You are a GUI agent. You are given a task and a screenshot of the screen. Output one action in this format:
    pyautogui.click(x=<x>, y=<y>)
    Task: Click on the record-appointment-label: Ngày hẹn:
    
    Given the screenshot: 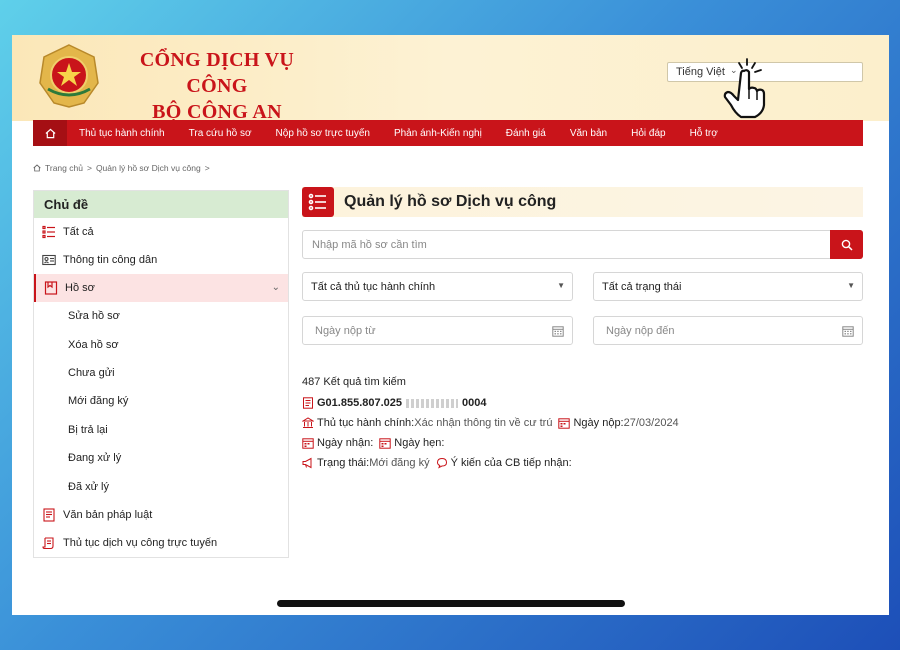 What is the action you would take?
    pyautogui.click(x=419, y=443)
    